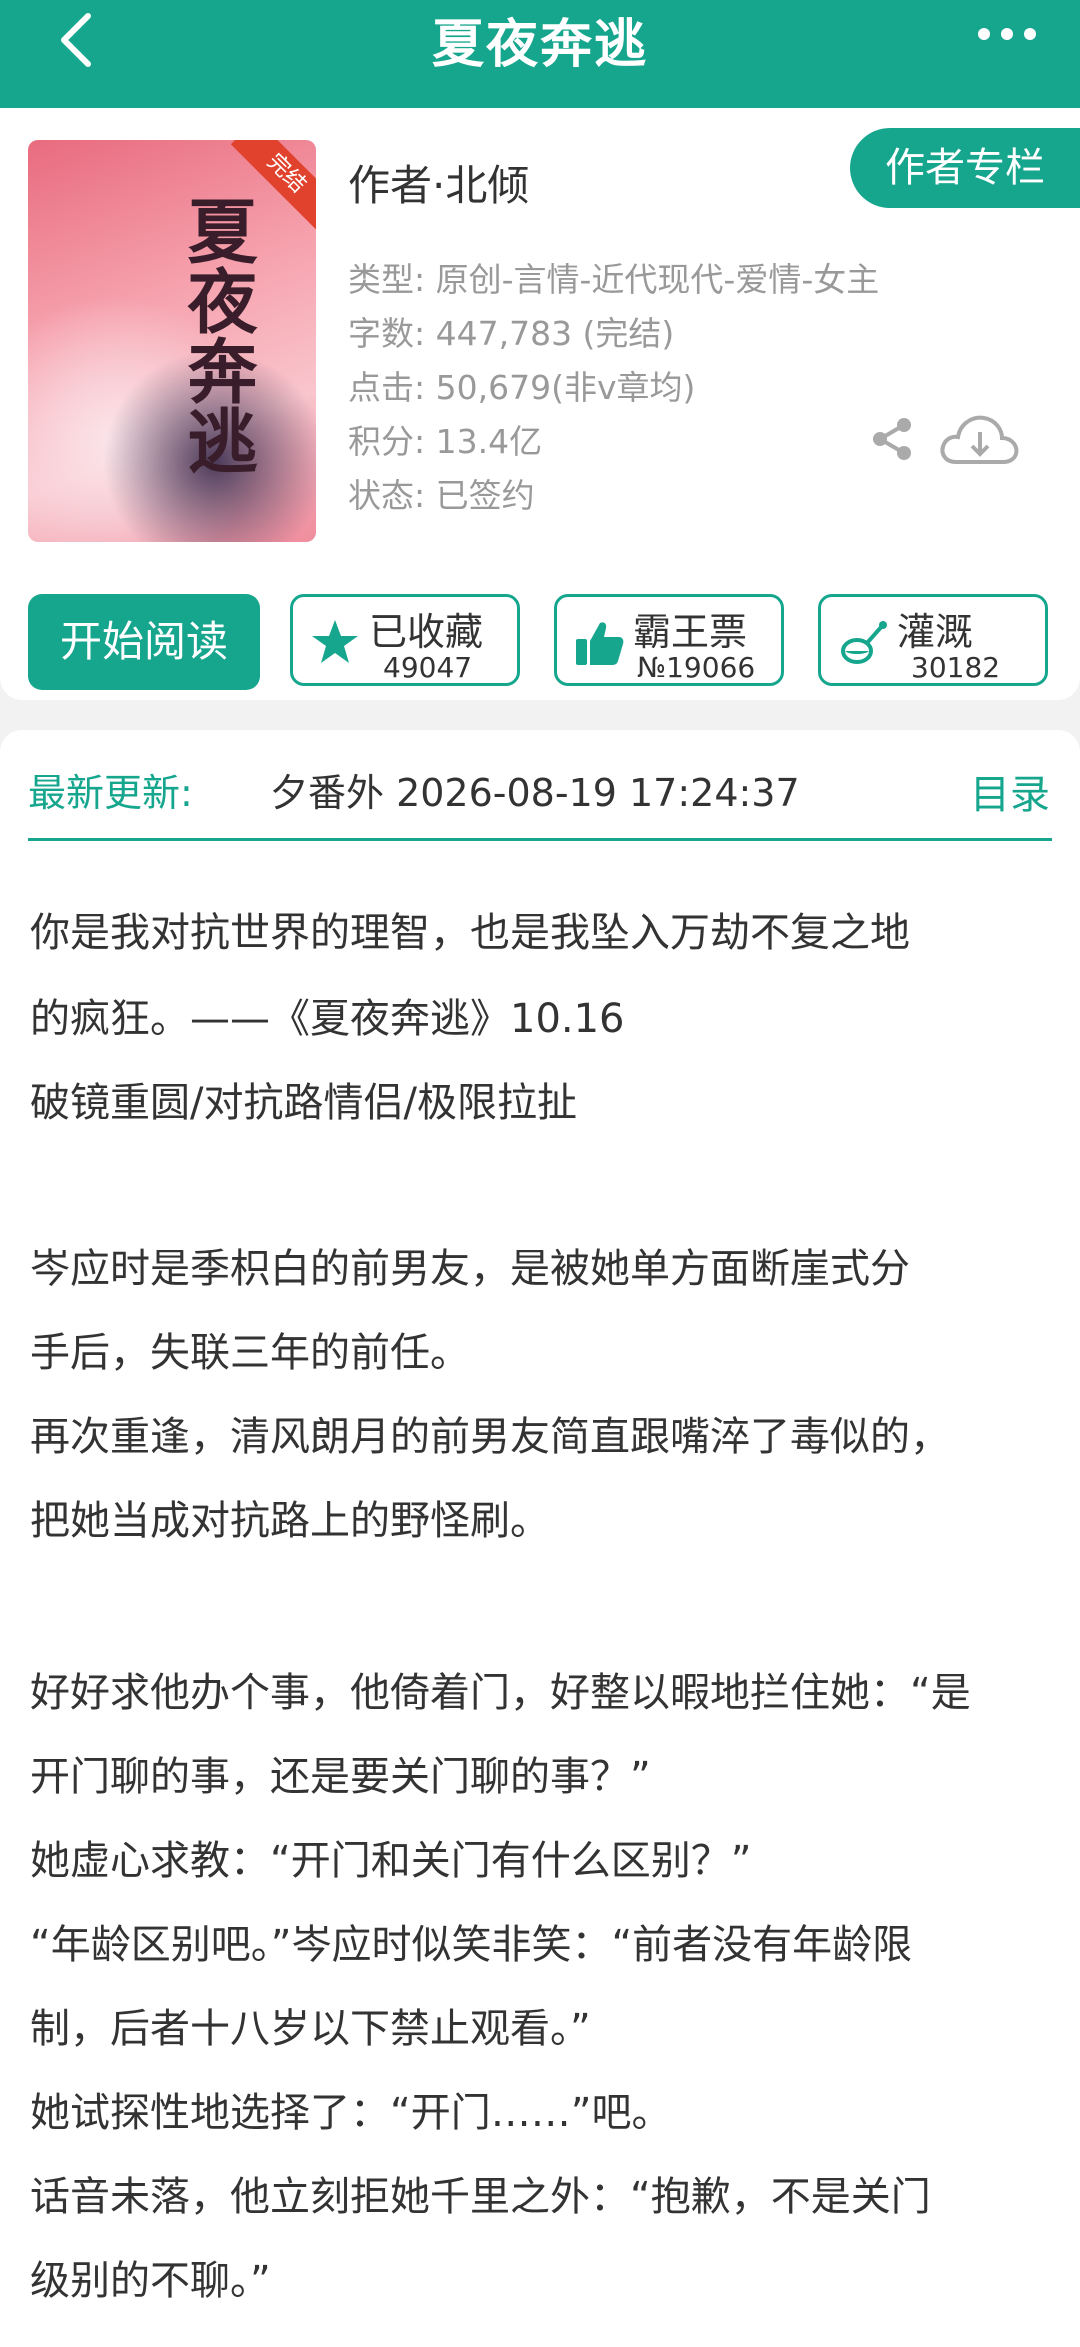 This screenshot has height=2347, width=1080. What do you see at coordinates (614, 279) in the screenshot?
I see `meta-type: 类型: 原创-言情-近代现代-爱情-女主` at bounding box center [614, 279].